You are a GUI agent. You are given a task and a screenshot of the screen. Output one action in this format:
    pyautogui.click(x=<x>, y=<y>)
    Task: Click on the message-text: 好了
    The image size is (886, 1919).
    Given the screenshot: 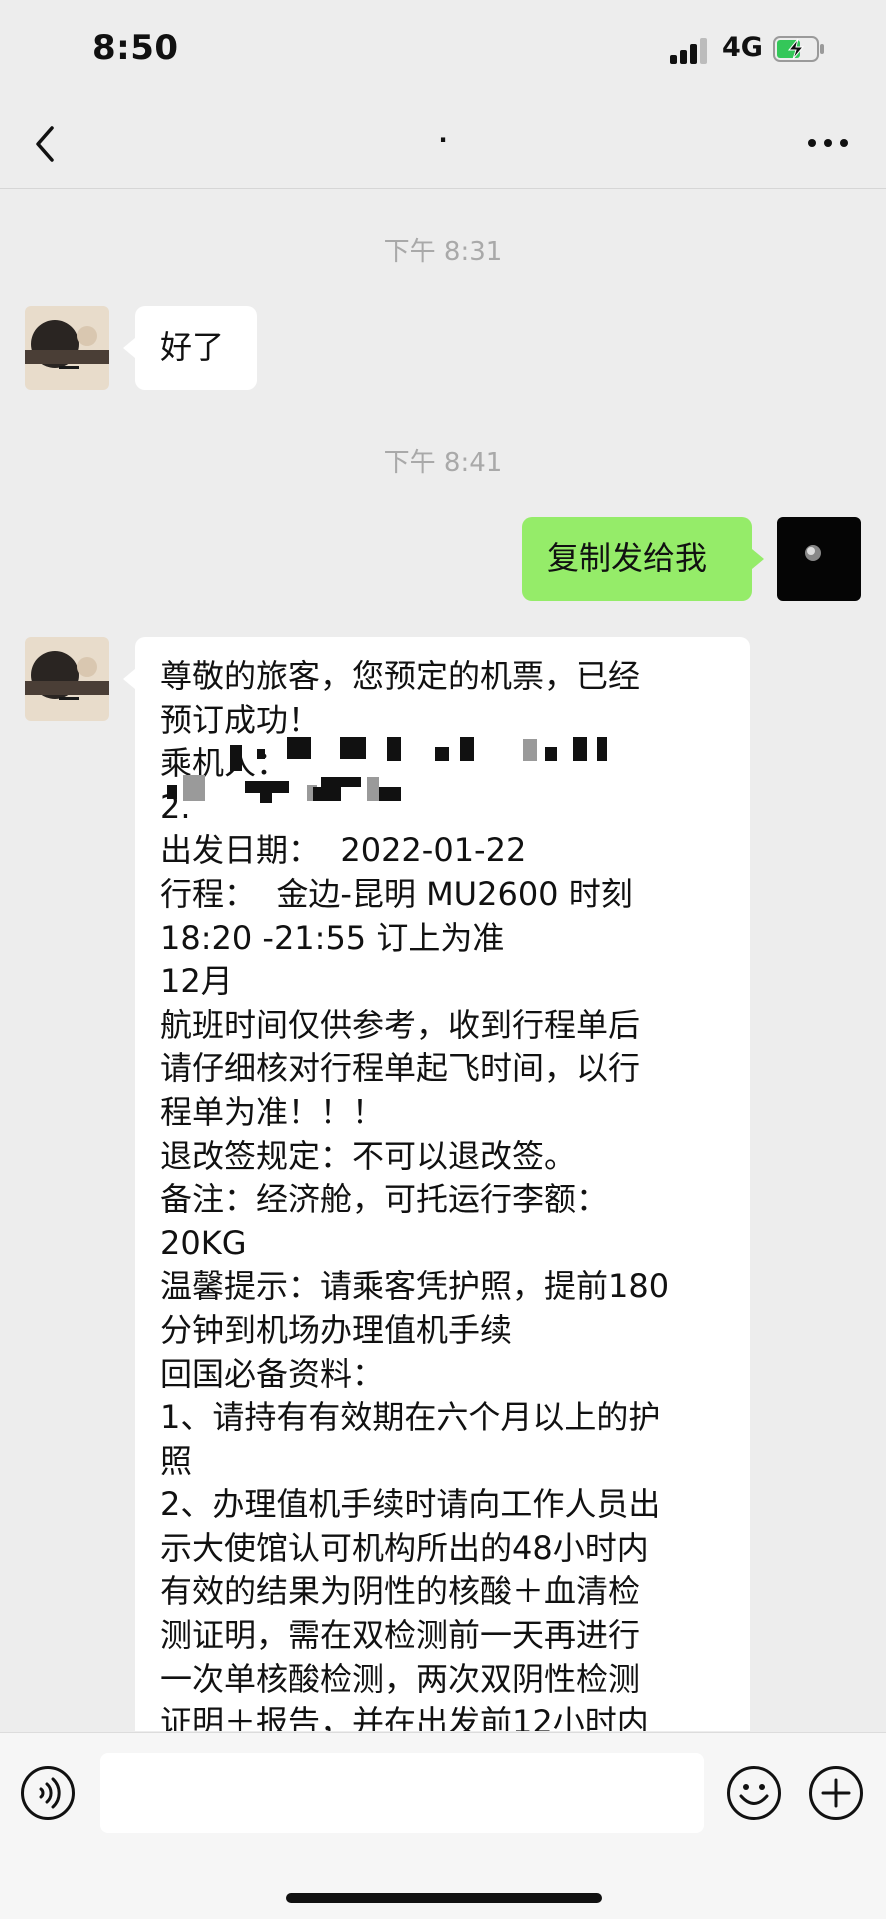 What is the action you would take?
    pyautogui.click(x=192, y=347)
    